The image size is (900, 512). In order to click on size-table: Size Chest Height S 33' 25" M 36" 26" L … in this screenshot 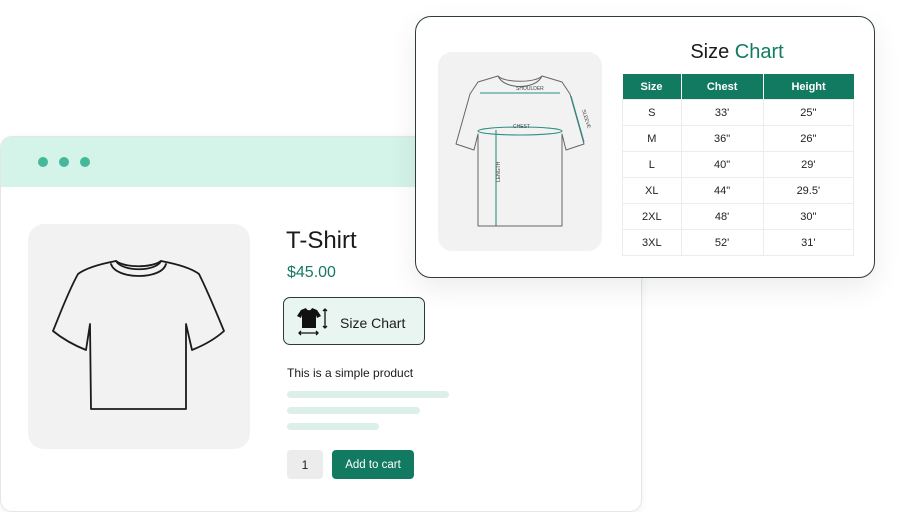, I will do `click(738, 165)`.